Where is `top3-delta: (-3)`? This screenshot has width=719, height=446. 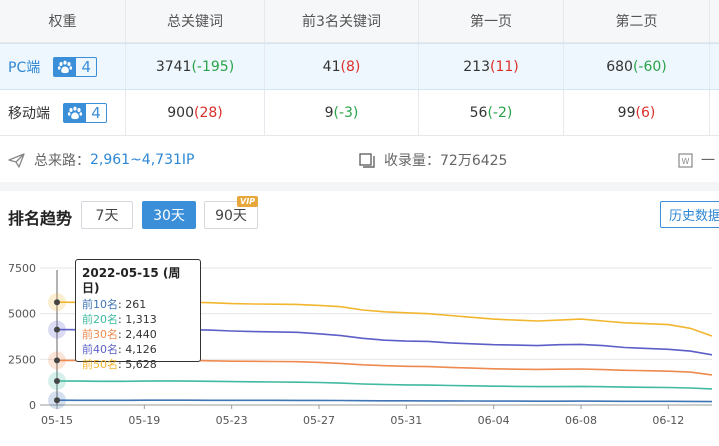 top3-delta: (-3) is located at coordinates (346, 112).